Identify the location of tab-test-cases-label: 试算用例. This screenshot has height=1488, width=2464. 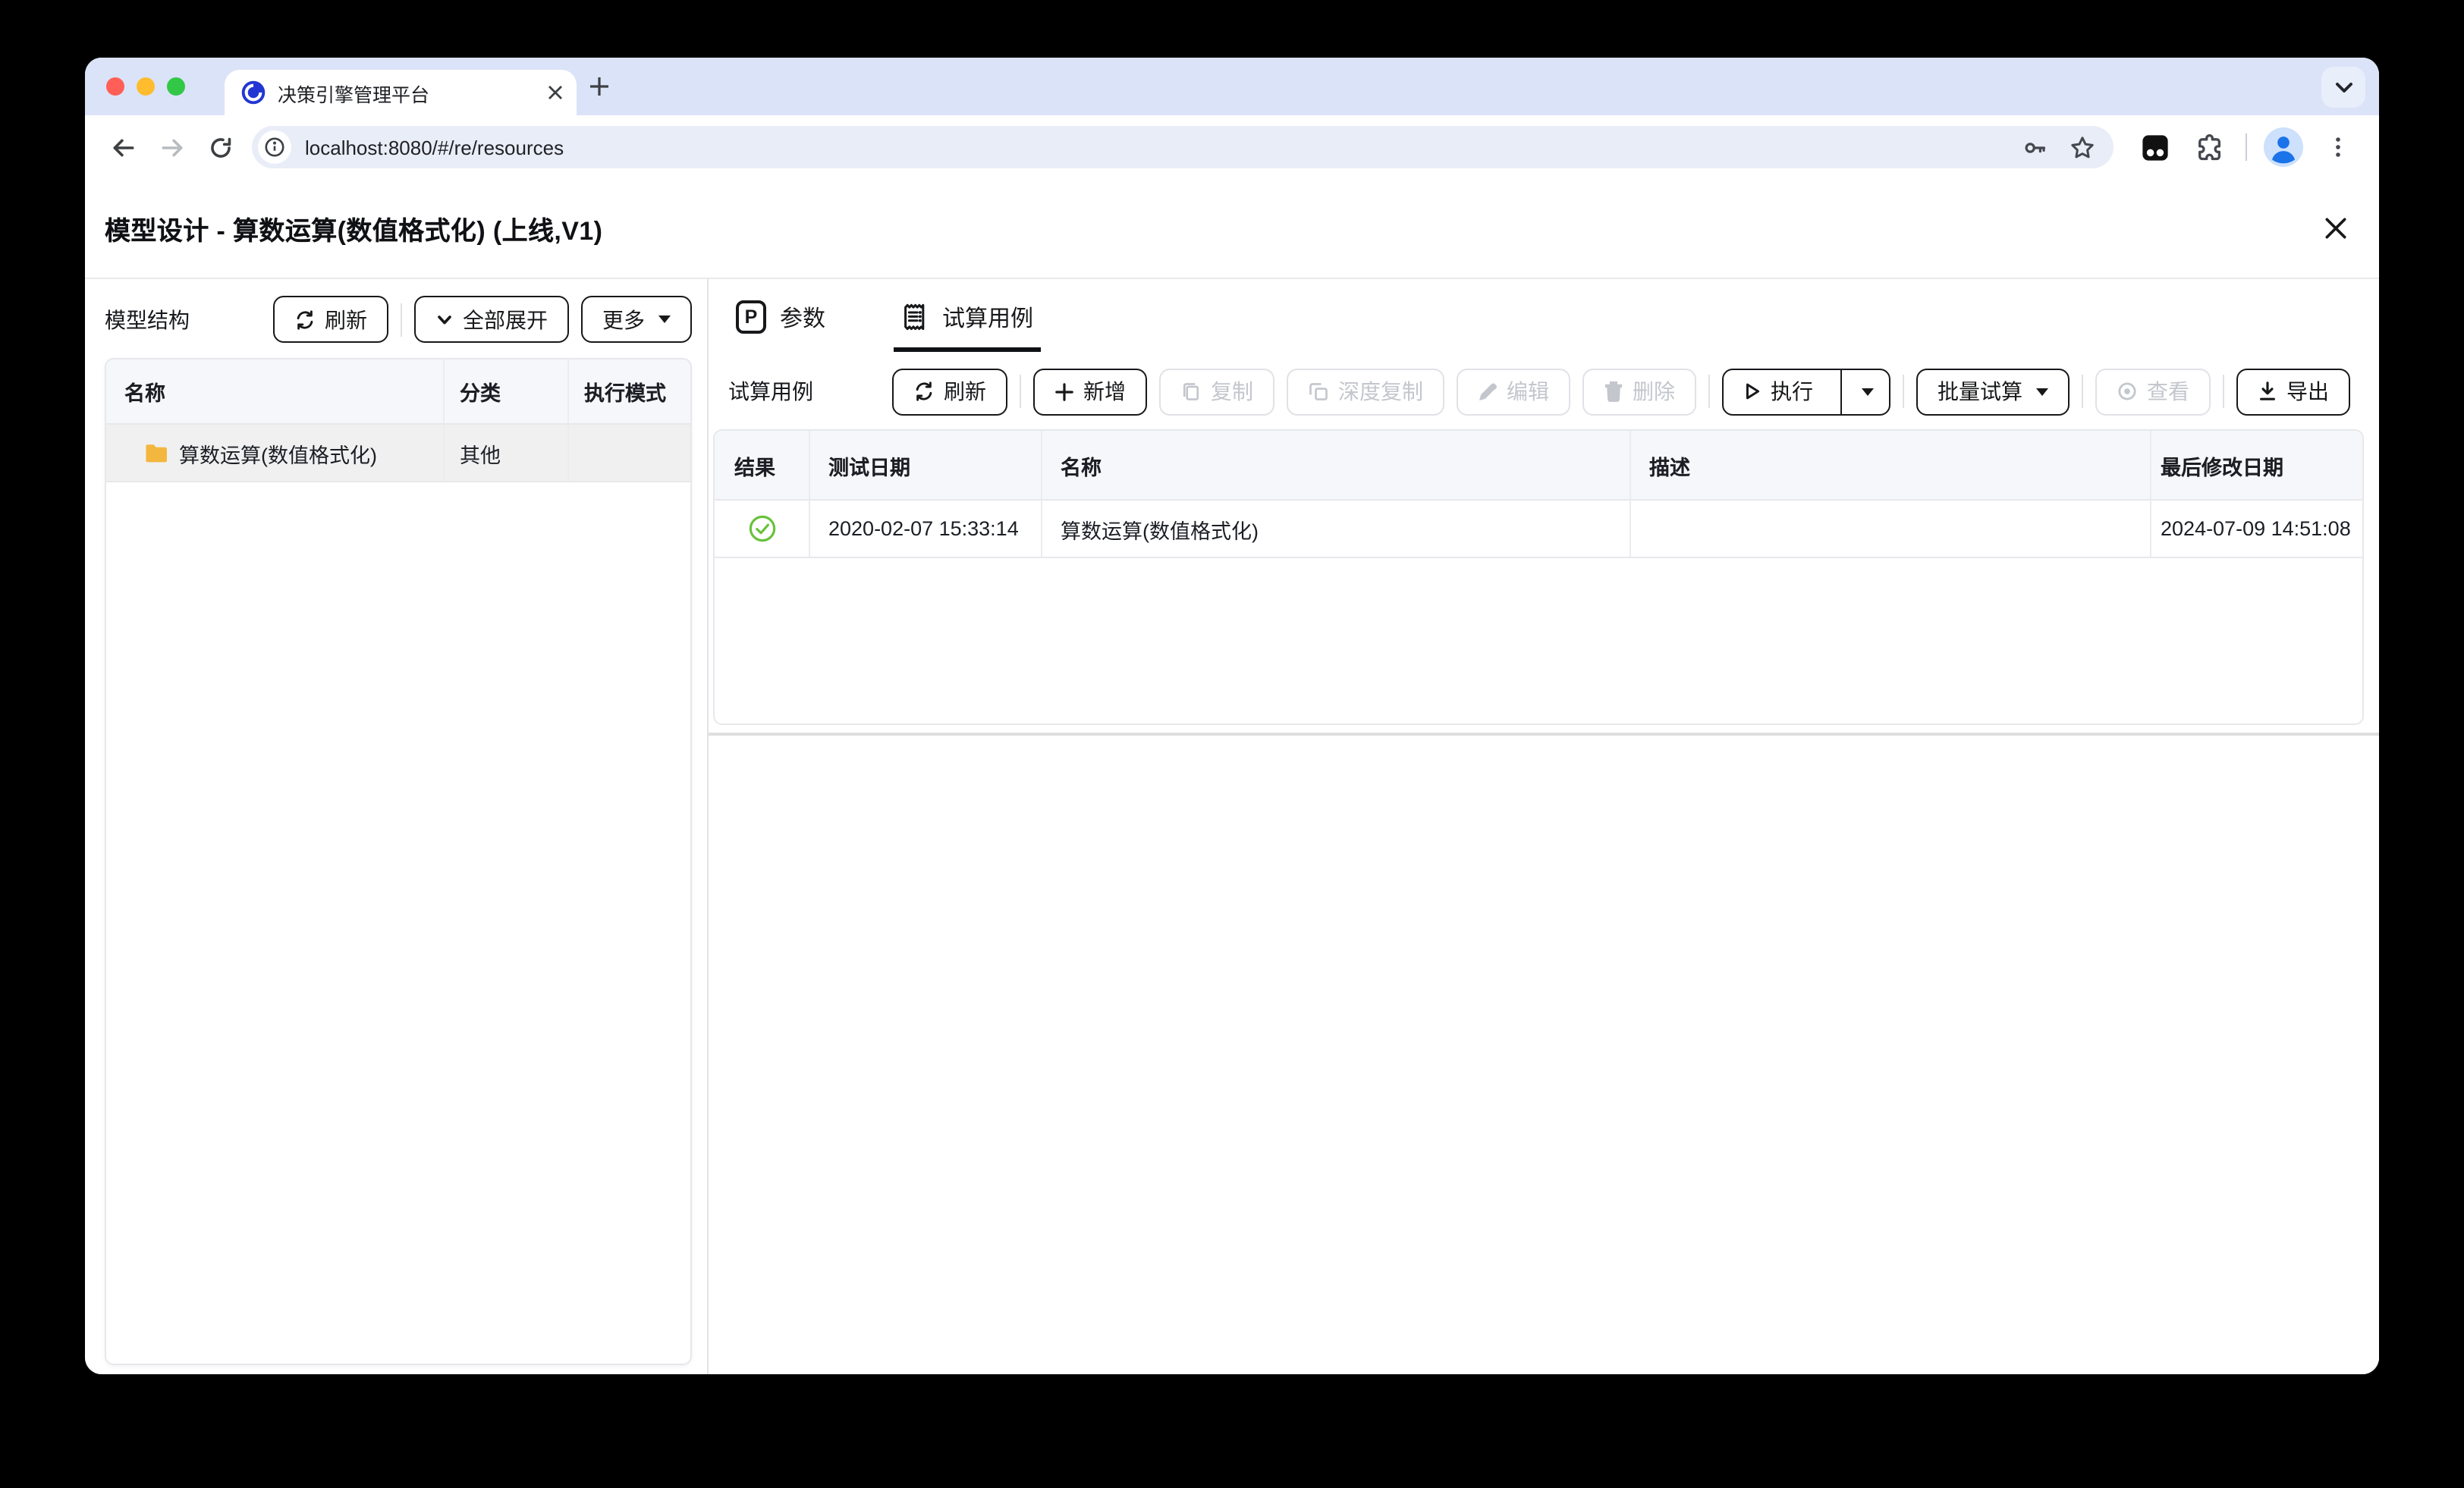
(988, 318).